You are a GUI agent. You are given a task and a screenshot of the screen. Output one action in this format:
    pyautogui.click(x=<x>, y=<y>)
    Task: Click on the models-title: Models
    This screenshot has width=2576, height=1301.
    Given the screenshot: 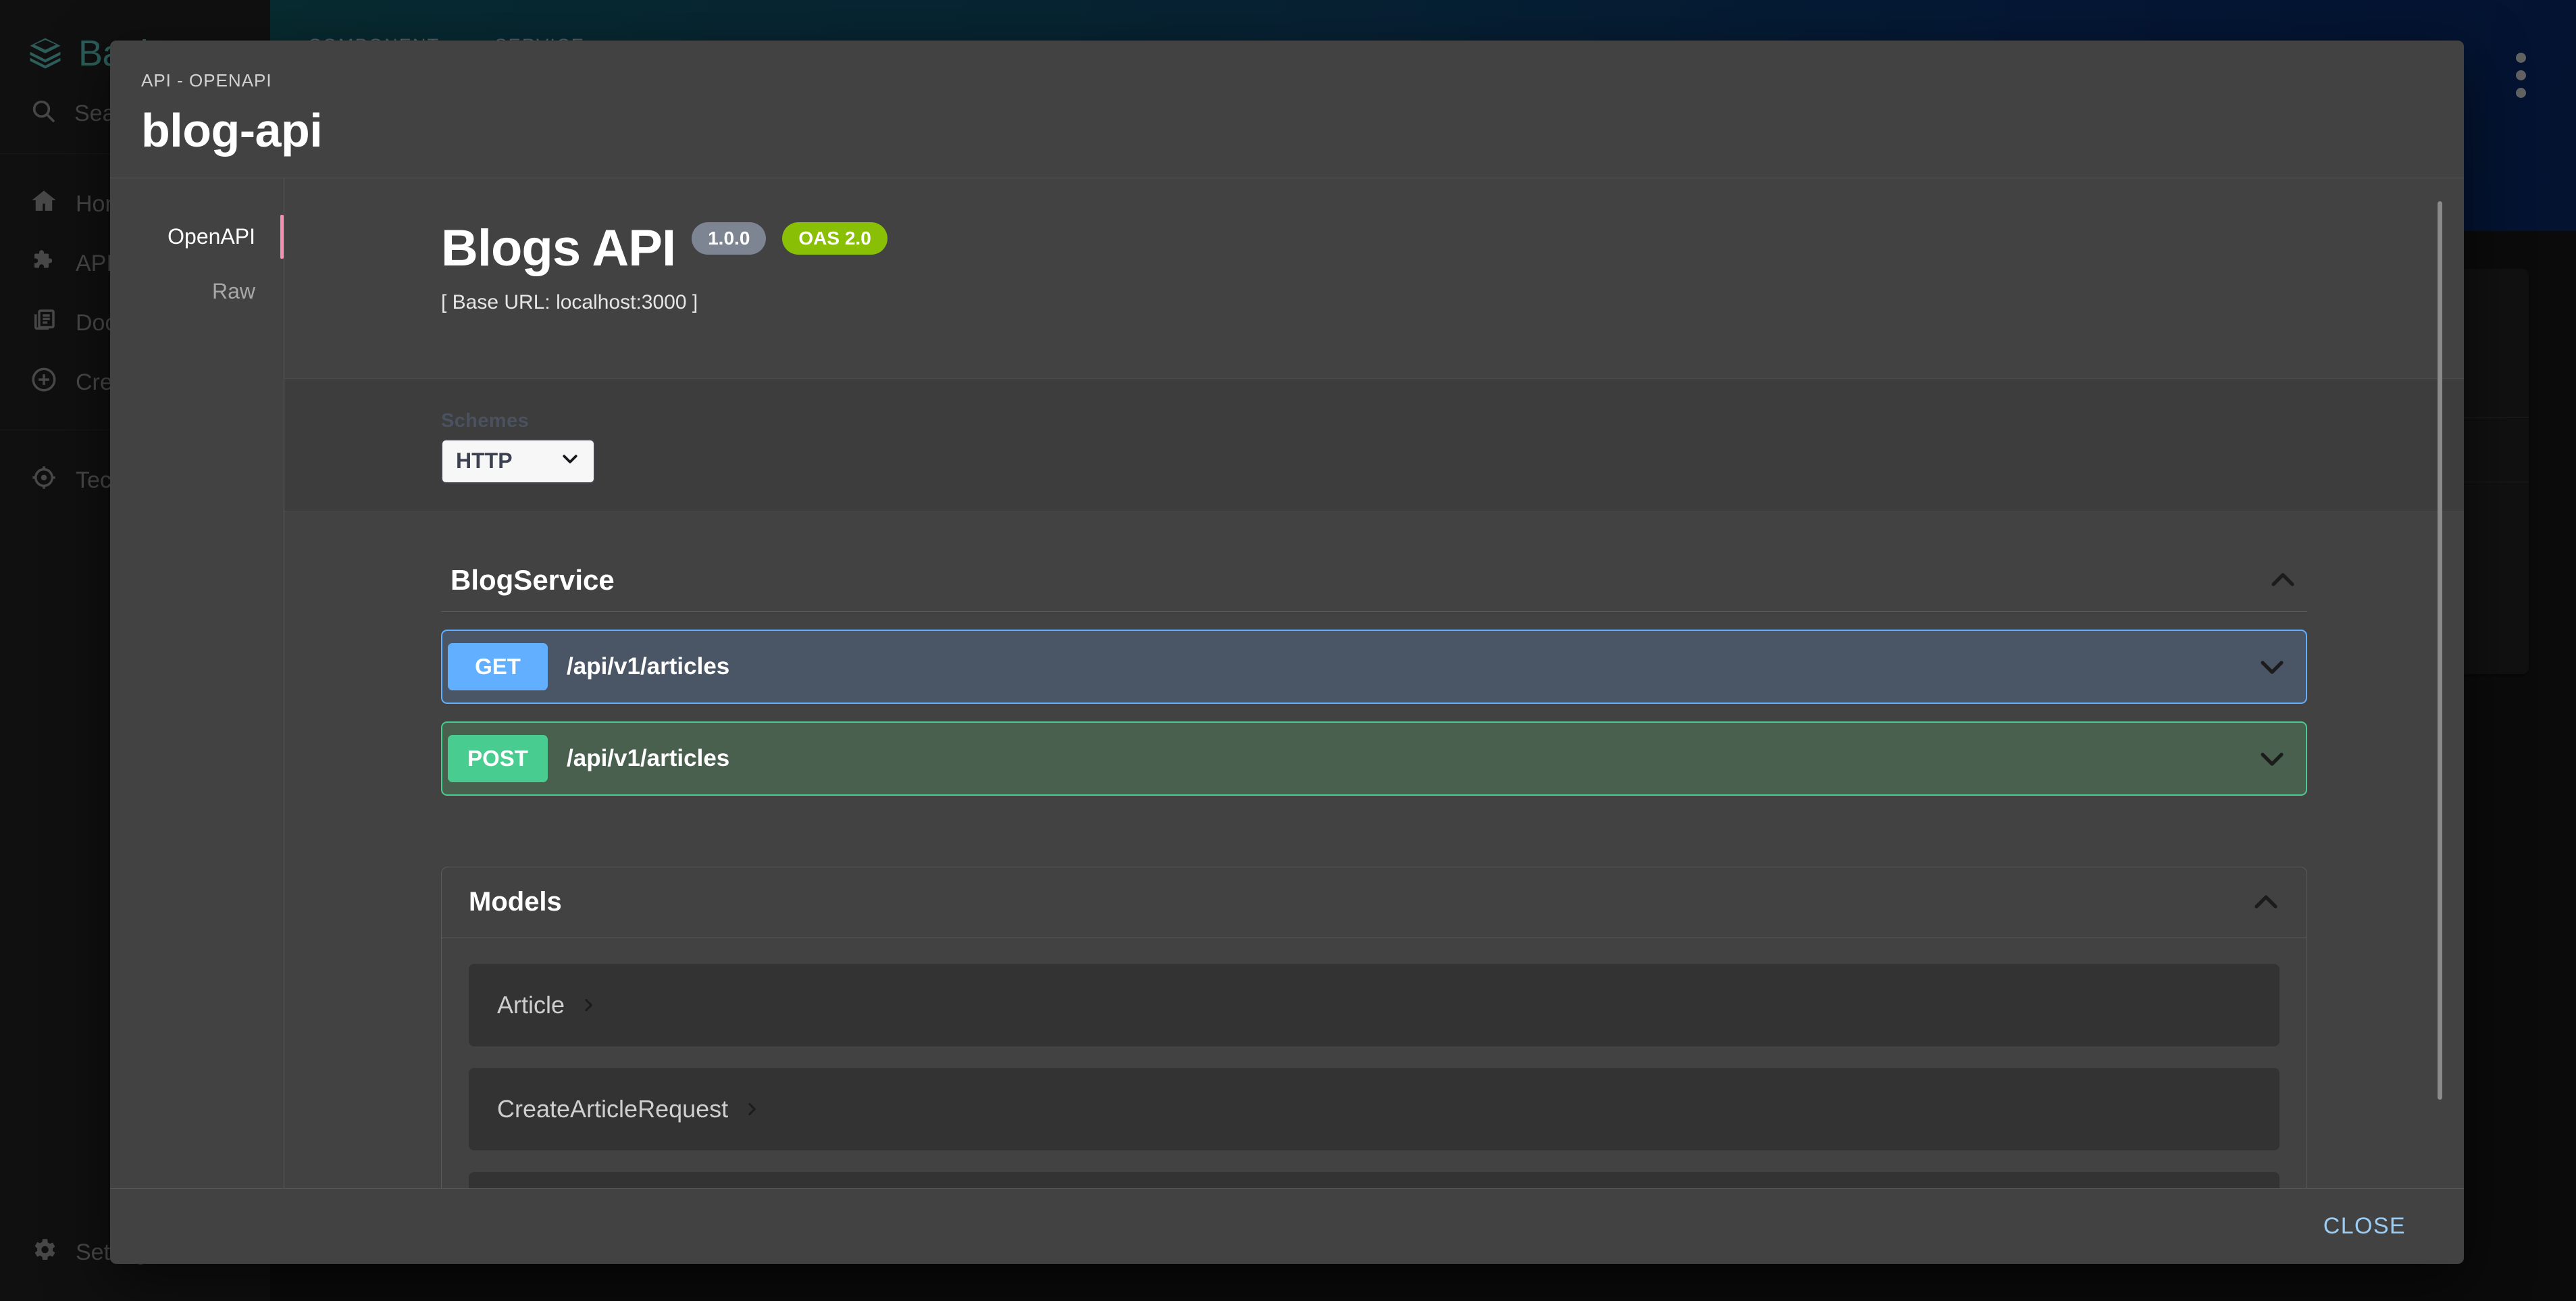 What is the action you would take?
    pyautogui.click(x=515, y=902)
    